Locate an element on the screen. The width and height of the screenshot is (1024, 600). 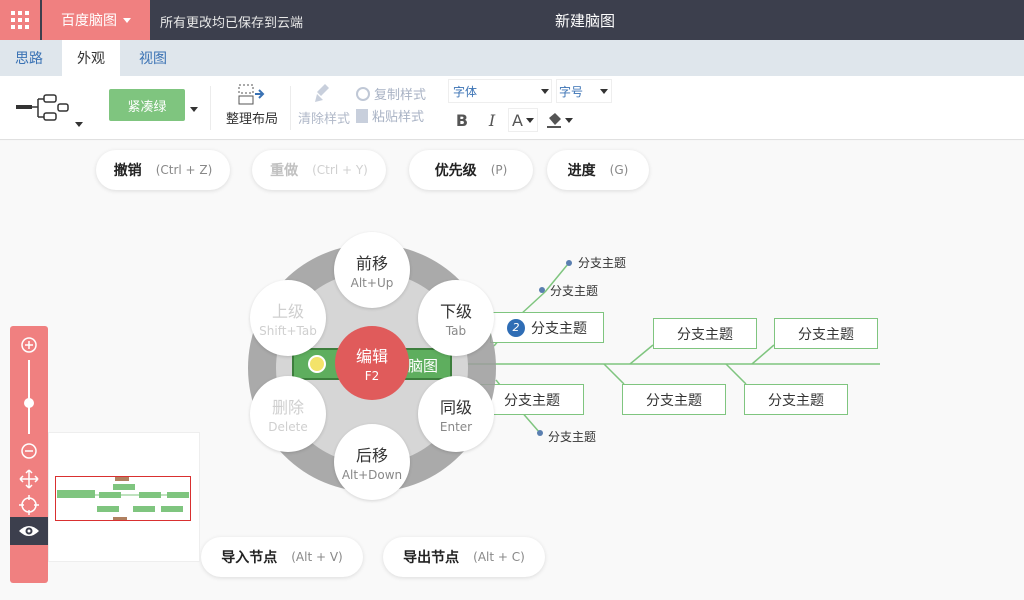
locate-root-button is located at coordinates (29, 505).